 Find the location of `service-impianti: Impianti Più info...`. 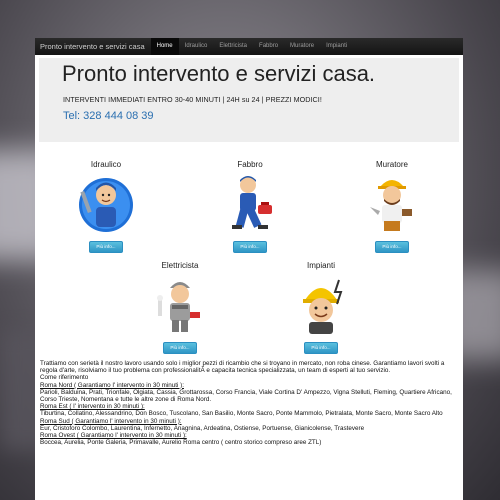

service-impianti: Impianti Più info... is located at coordinates (321, 307).